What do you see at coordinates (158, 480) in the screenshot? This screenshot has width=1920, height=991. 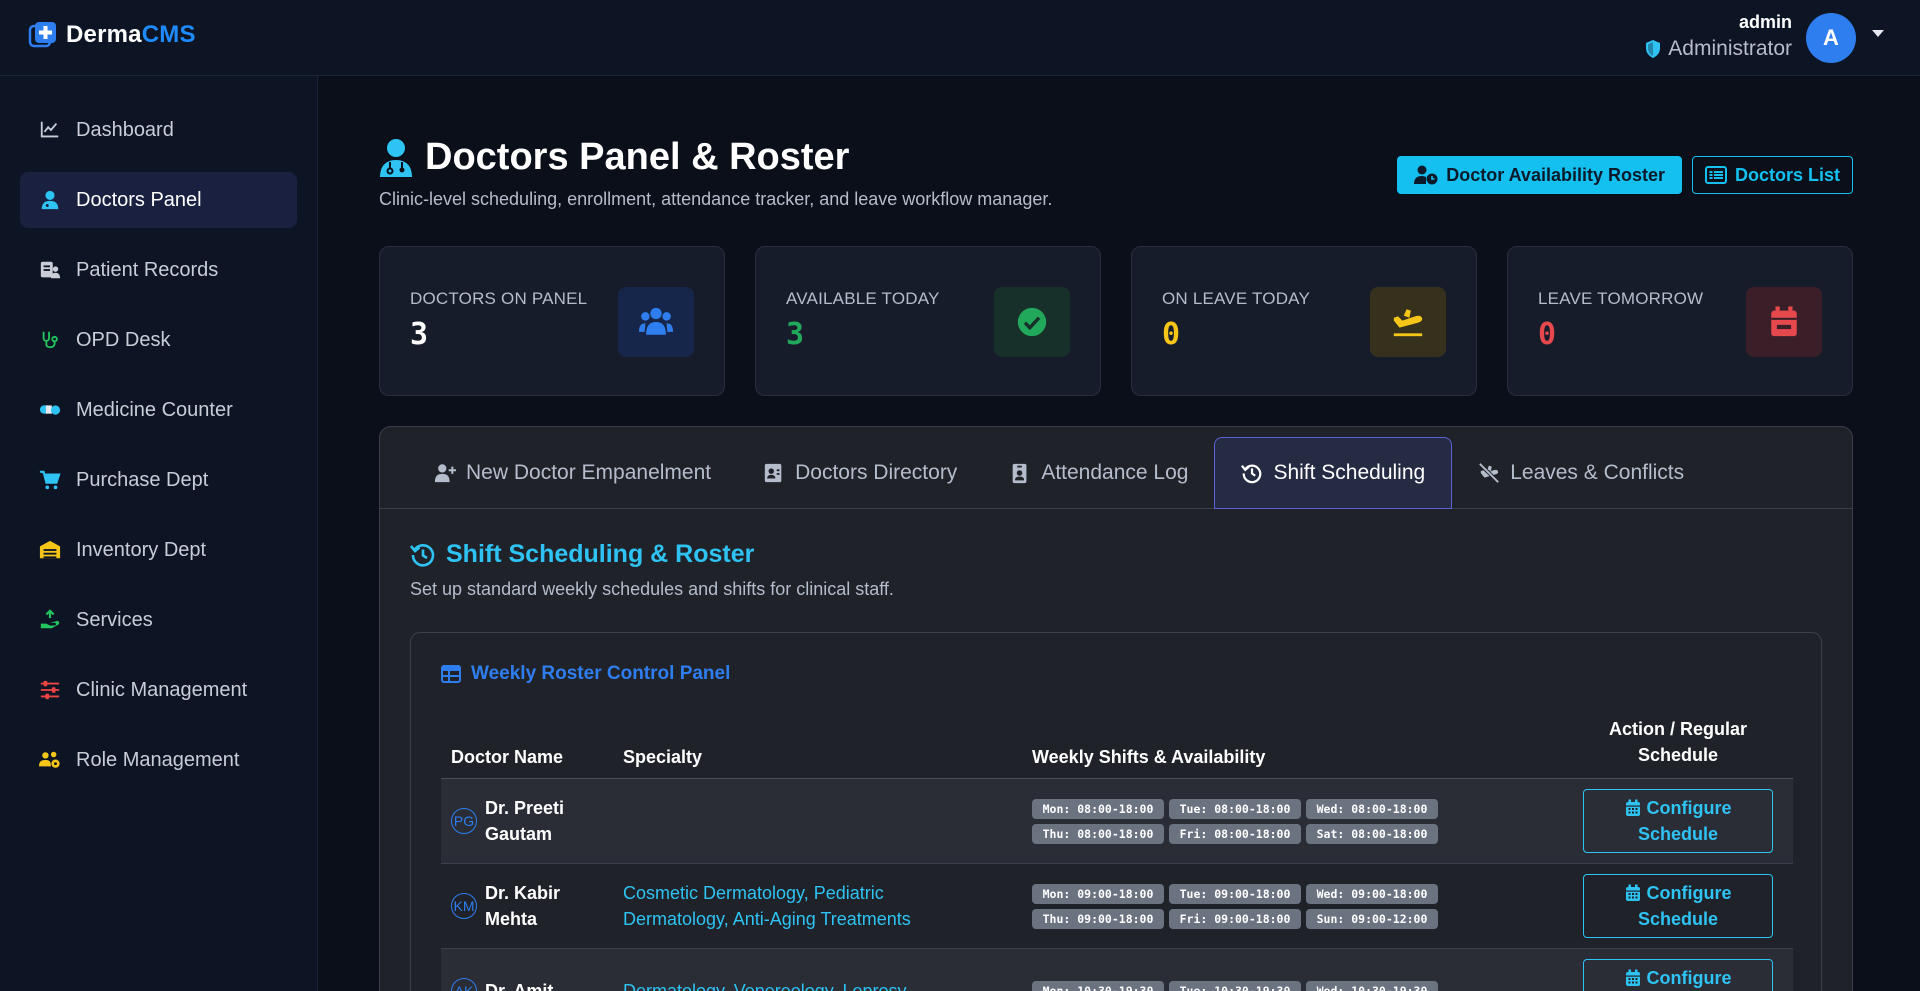 I see `sidebar-item-purchase-dept: Purchase Dept` at bounding box center [158, 480].